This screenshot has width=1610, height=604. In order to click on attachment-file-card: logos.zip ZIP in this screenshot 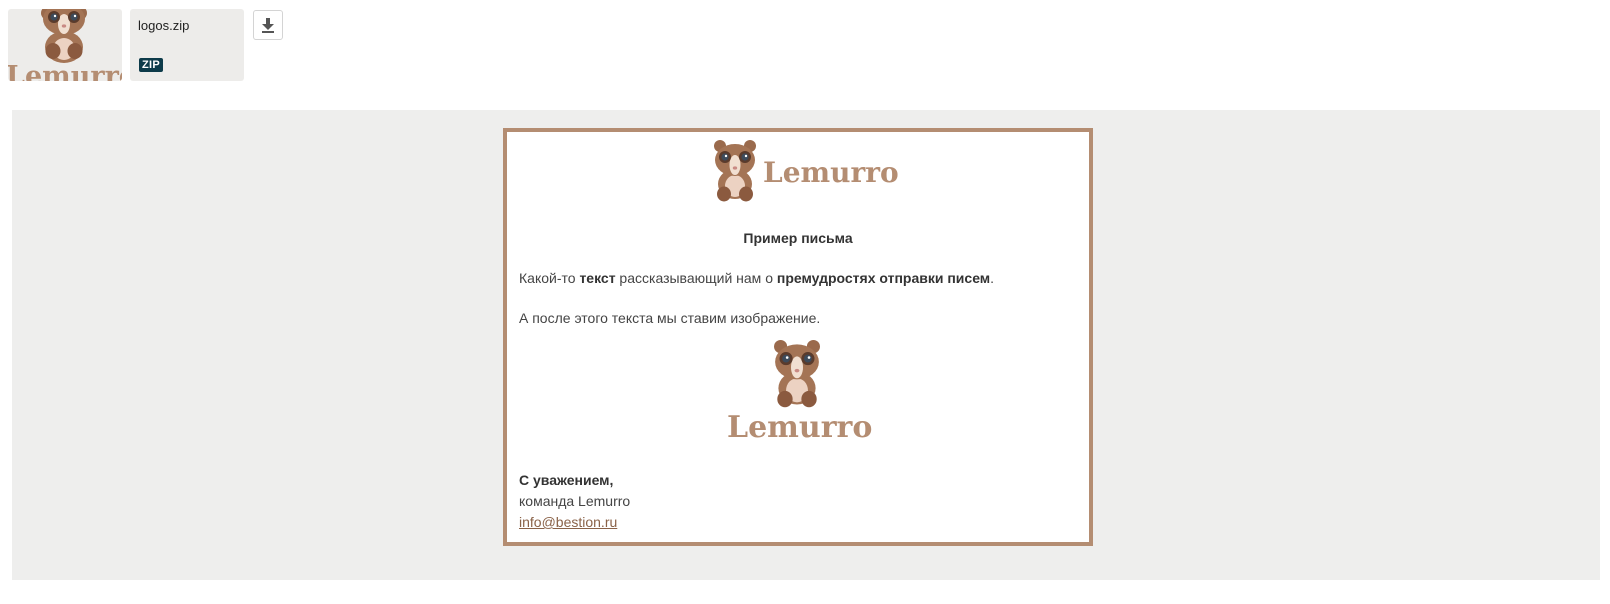, I will do `click(187, 45)`.